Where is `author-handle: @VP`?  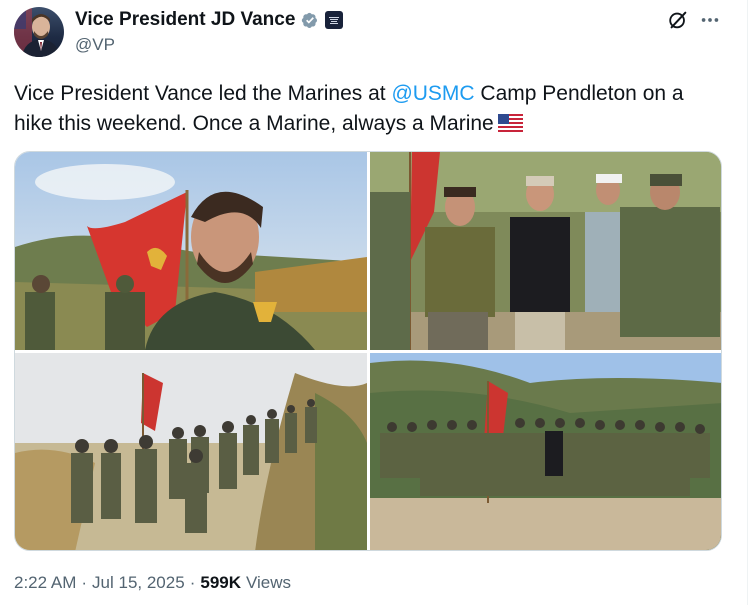
author-handle: @VP is located at coordinates (95, 45).